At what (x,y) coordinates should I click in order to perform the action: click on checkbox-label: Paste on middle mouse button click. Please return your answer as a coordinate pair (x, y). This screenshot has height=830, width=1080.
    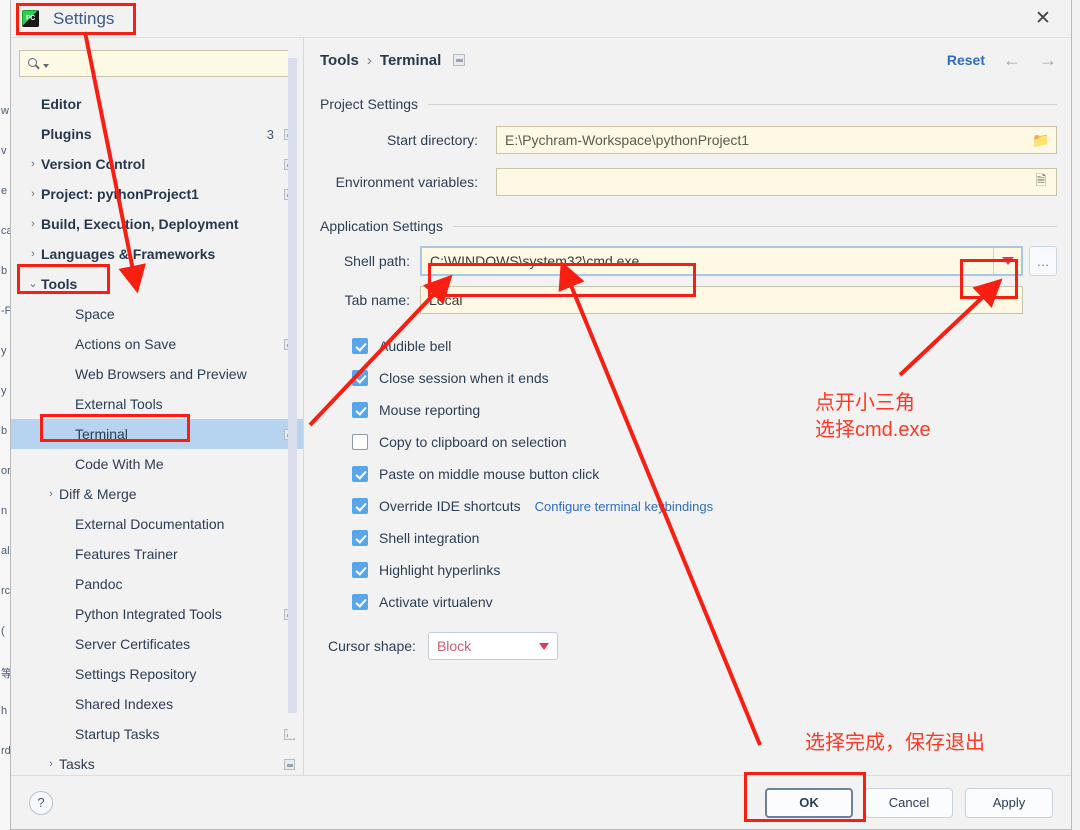
    Looking at the image, I should click on (489, 474).